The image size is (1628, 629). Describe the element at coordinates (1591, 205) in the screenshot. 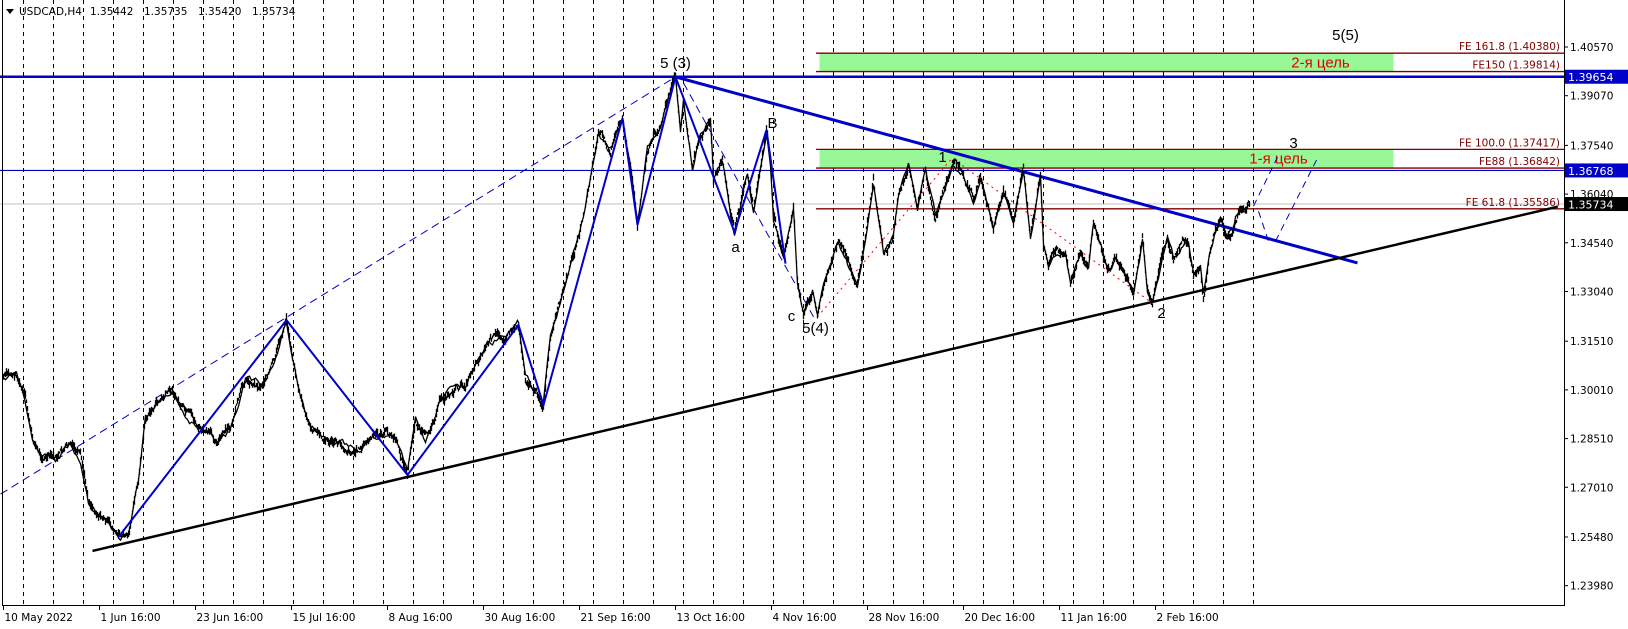

I see `price-tag-label: 1.35734` at that location.